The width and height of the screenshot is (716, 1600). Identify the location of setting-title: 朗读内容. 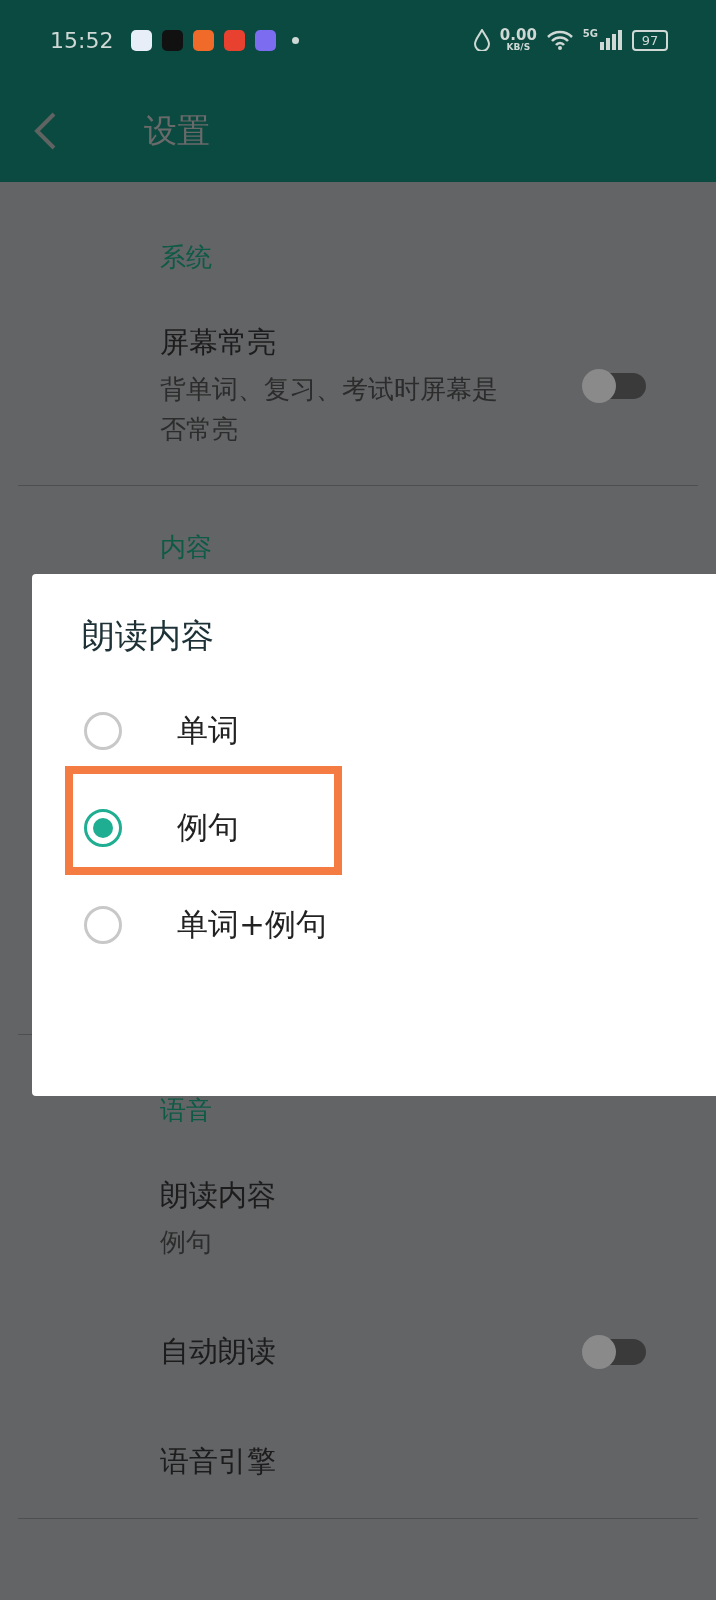
(218, 1195).